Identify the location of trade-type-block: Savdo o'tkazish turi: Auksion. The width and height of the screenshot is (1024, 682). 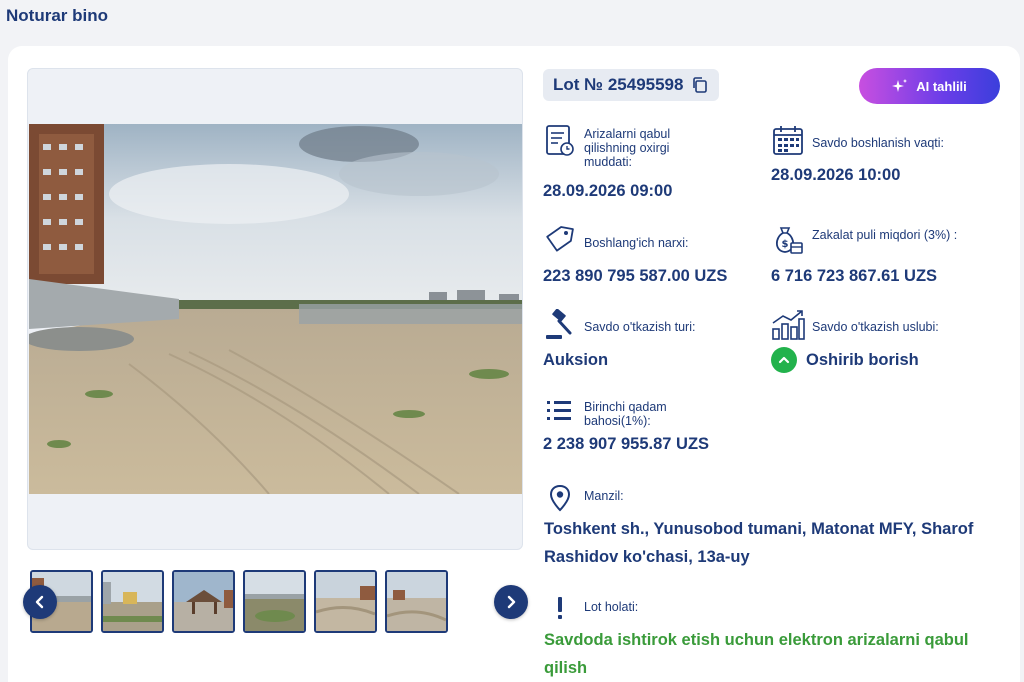
(653, 339).